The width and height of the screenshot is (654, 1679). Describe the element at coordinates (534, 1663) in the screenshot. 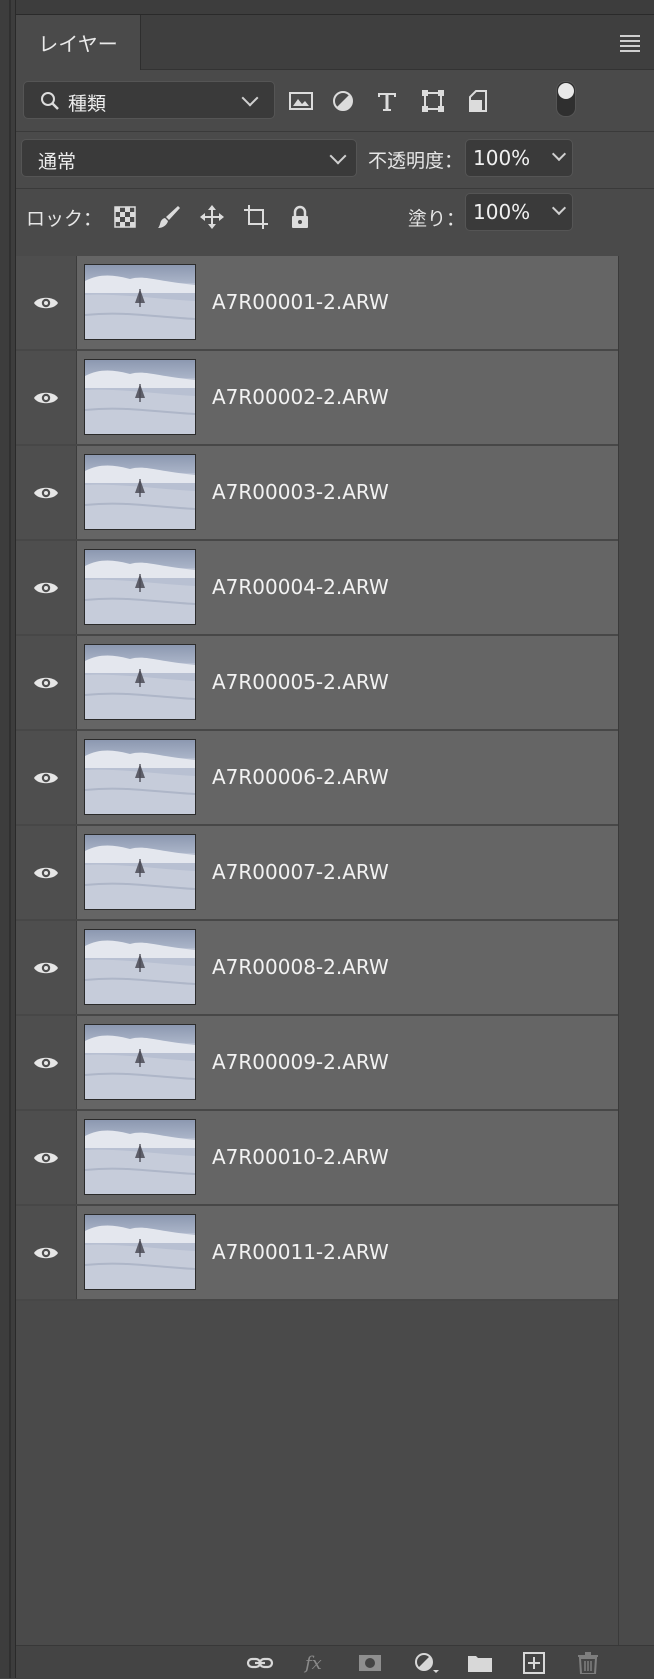

I see `new-layer-icon` at that location.